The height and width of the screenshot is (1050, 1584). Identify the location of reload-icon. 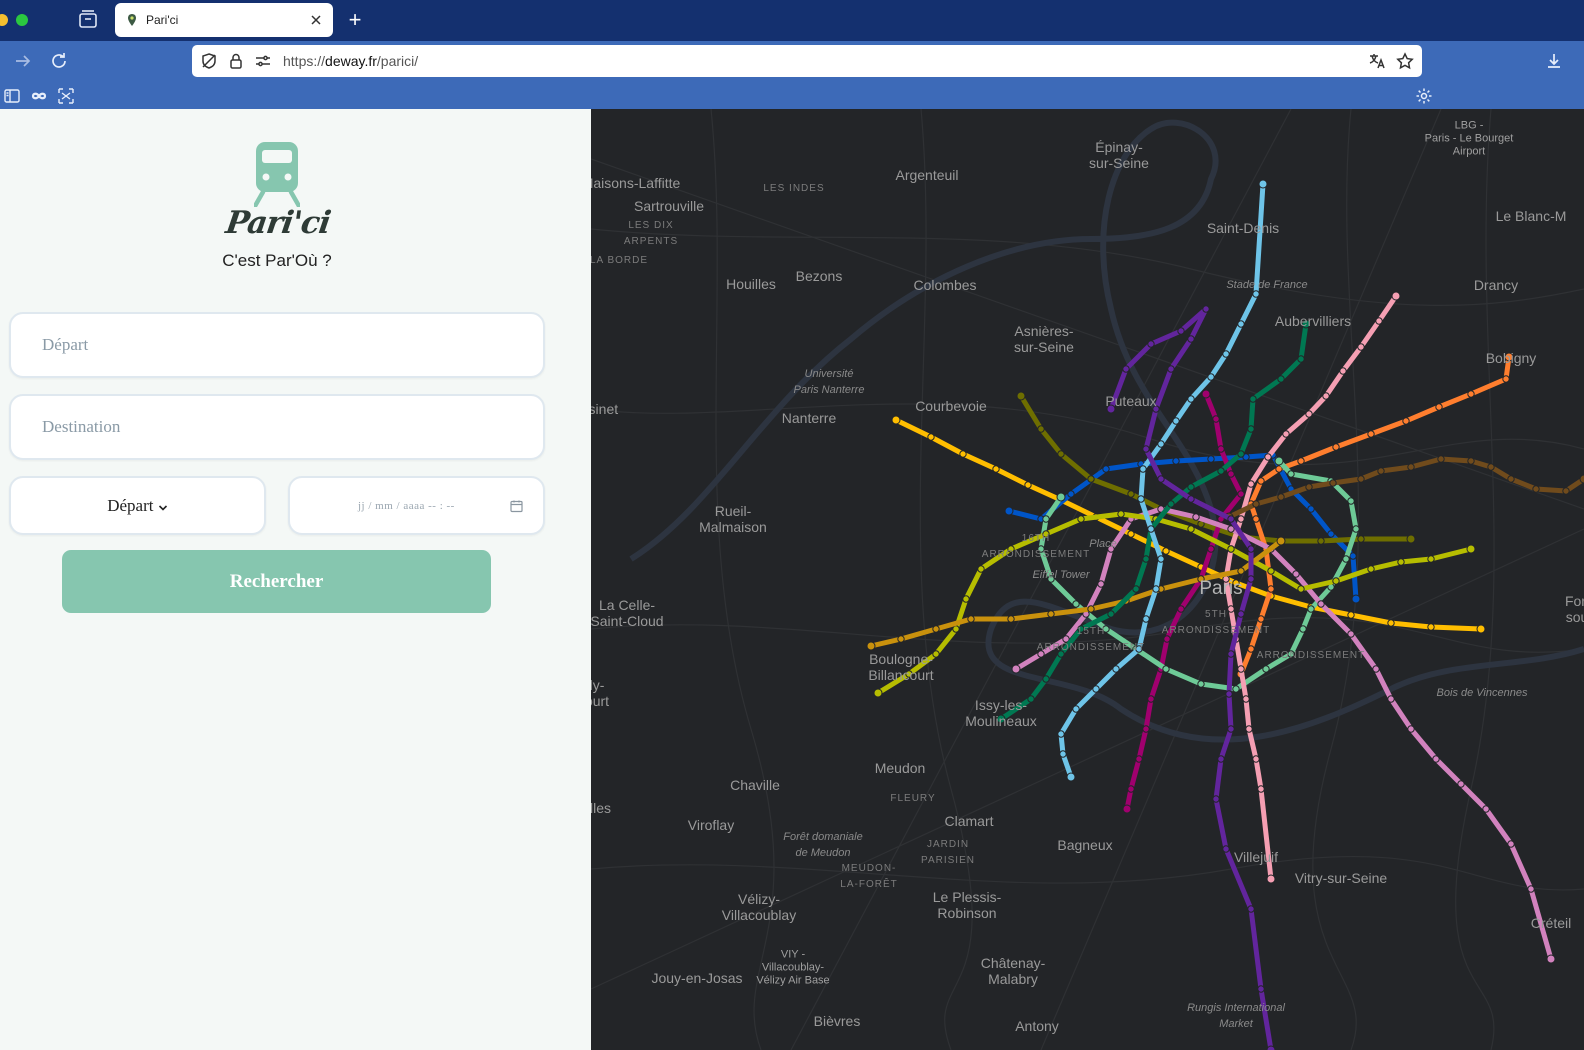
(59, 61).